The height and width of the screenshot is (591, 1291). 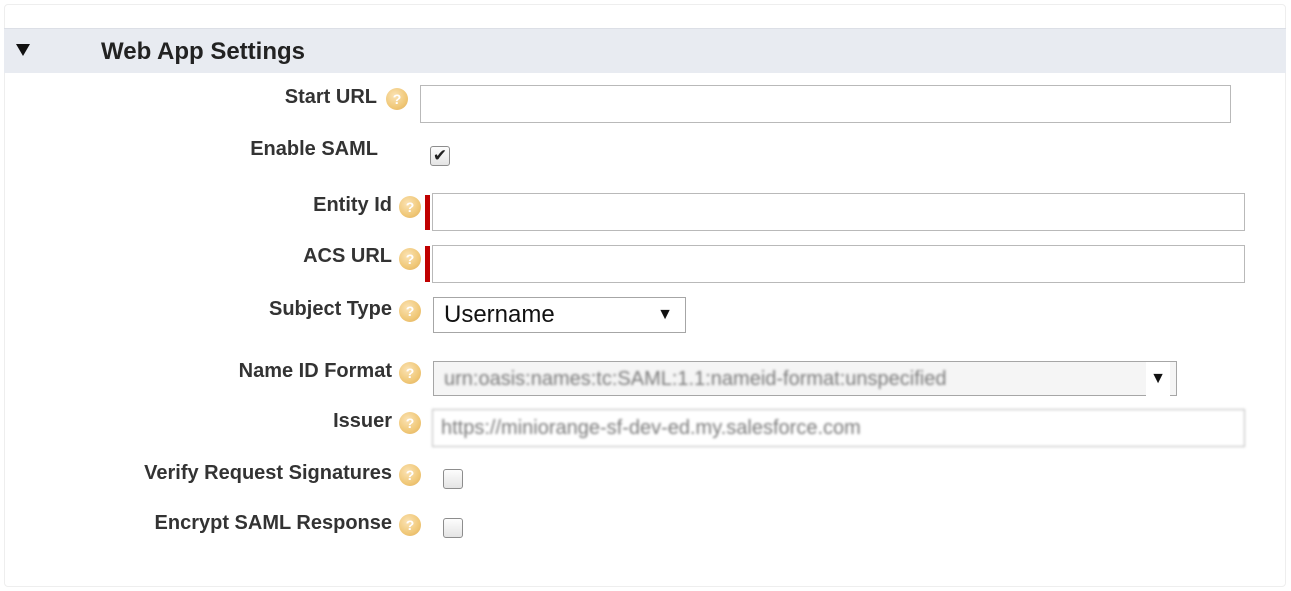 What do you see at coordinates (410, 311) in the screenshot?
I see `subject-type-help-icon: ?` at bounding box center [410, 311].